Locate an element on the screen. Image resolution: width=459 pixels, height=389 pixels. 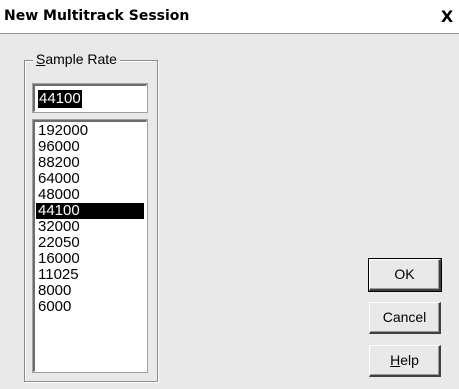
sample-rate-label: Sample Rate is located at coordinates (76, 59).